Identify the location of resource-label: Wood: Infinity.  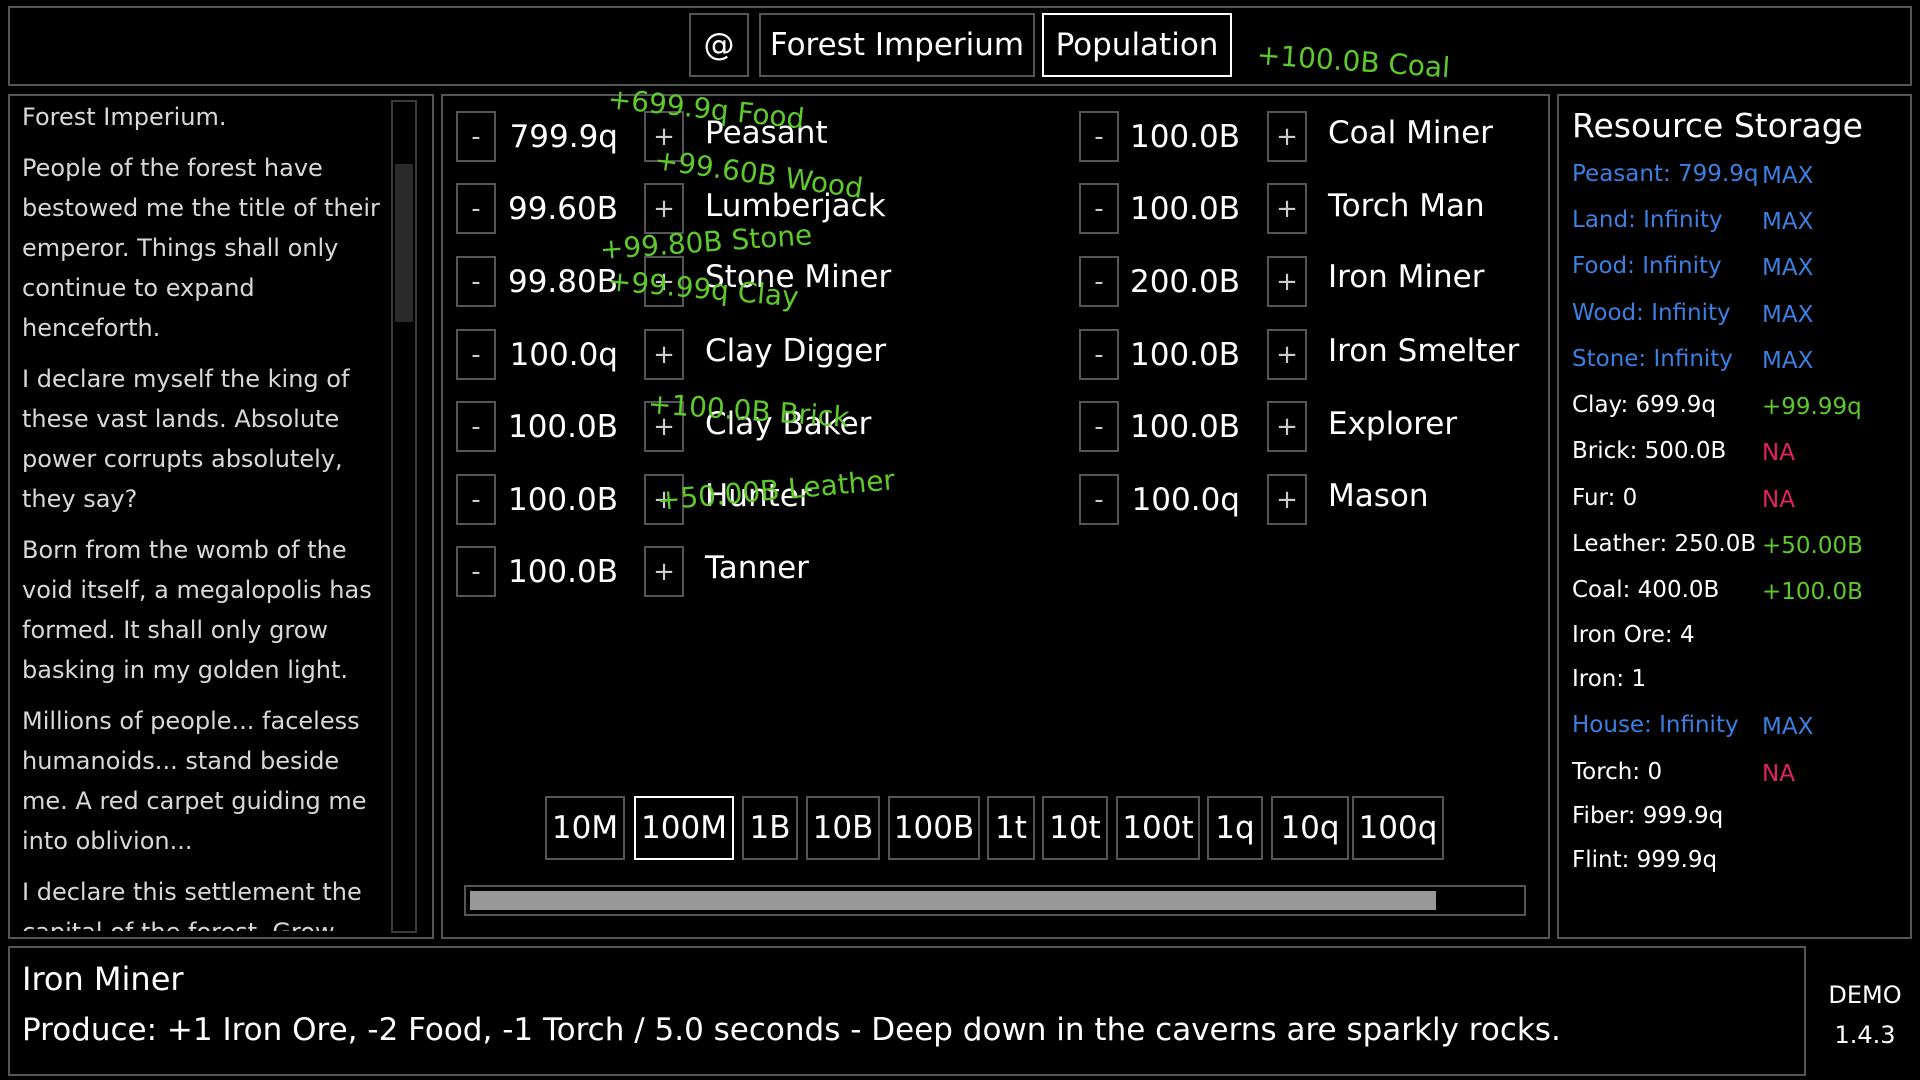
(1651, 313).